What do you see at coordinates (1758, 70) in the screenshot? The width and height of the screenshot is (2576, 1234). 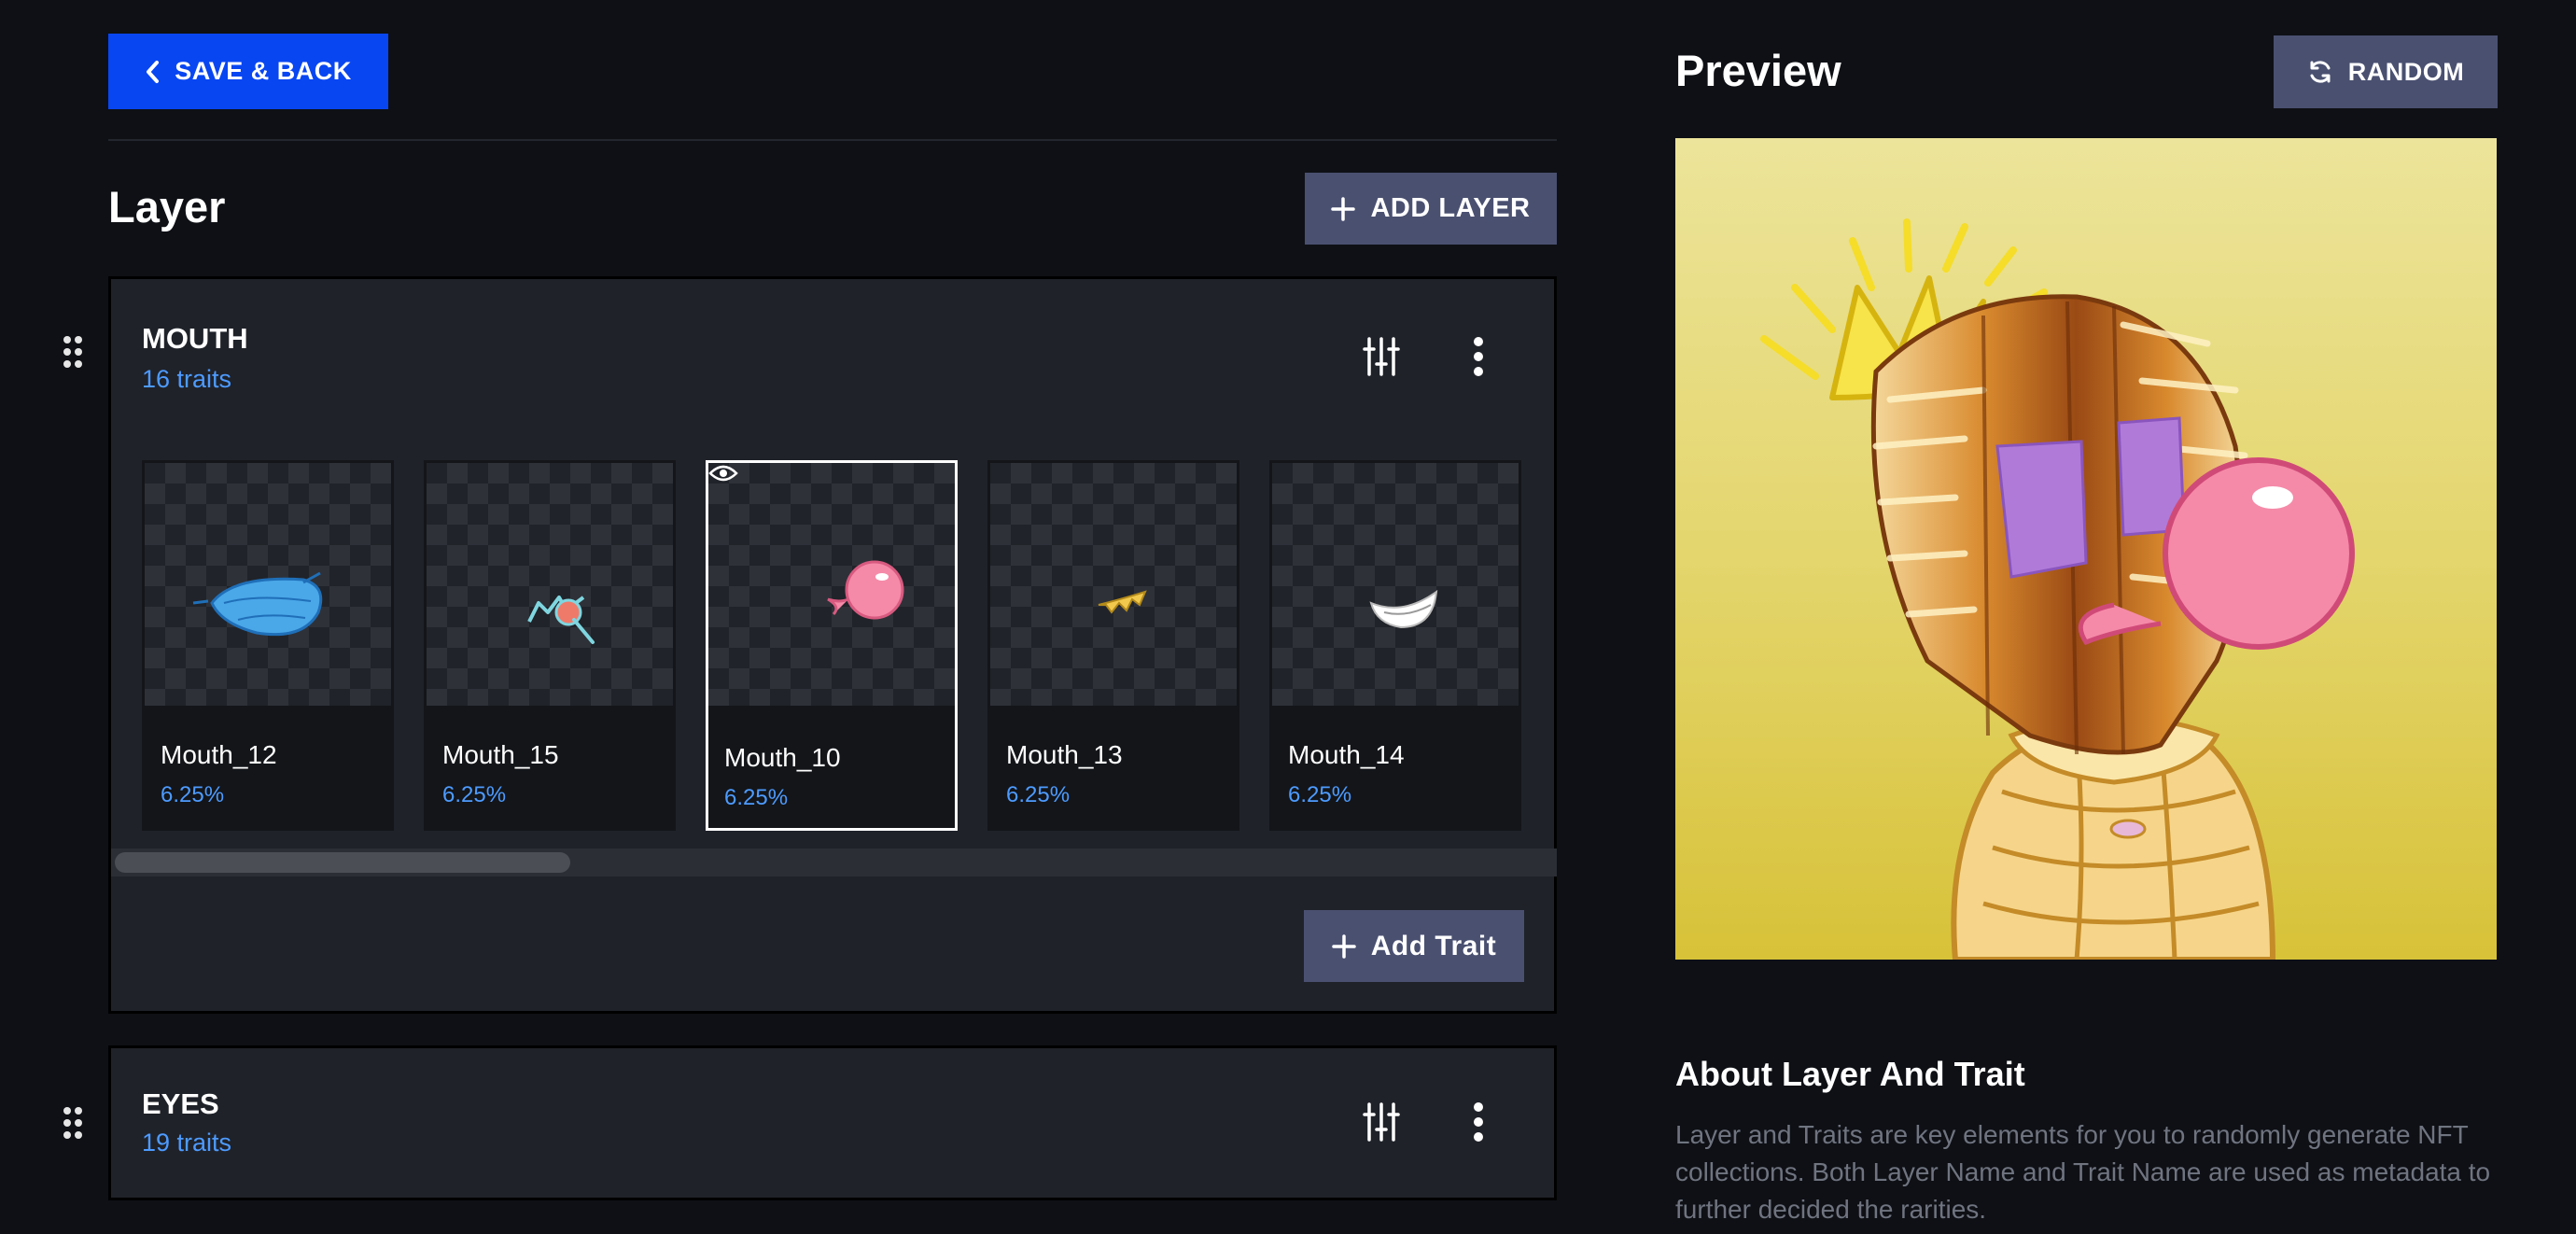 I see `preview-title: Preview` at bounding box center [1758, 70].